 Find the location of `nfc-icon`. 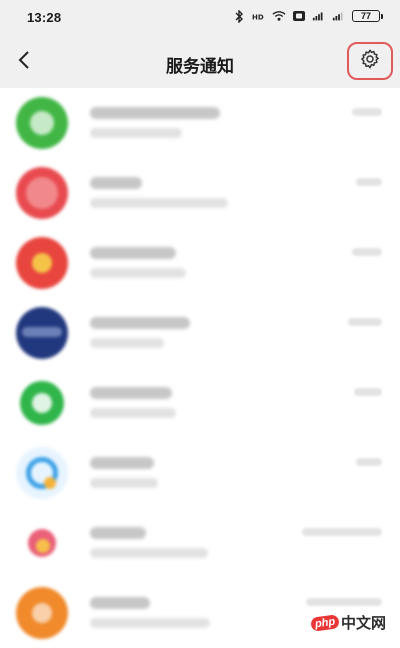

nfc-icon is located at coordinates (299, 16).